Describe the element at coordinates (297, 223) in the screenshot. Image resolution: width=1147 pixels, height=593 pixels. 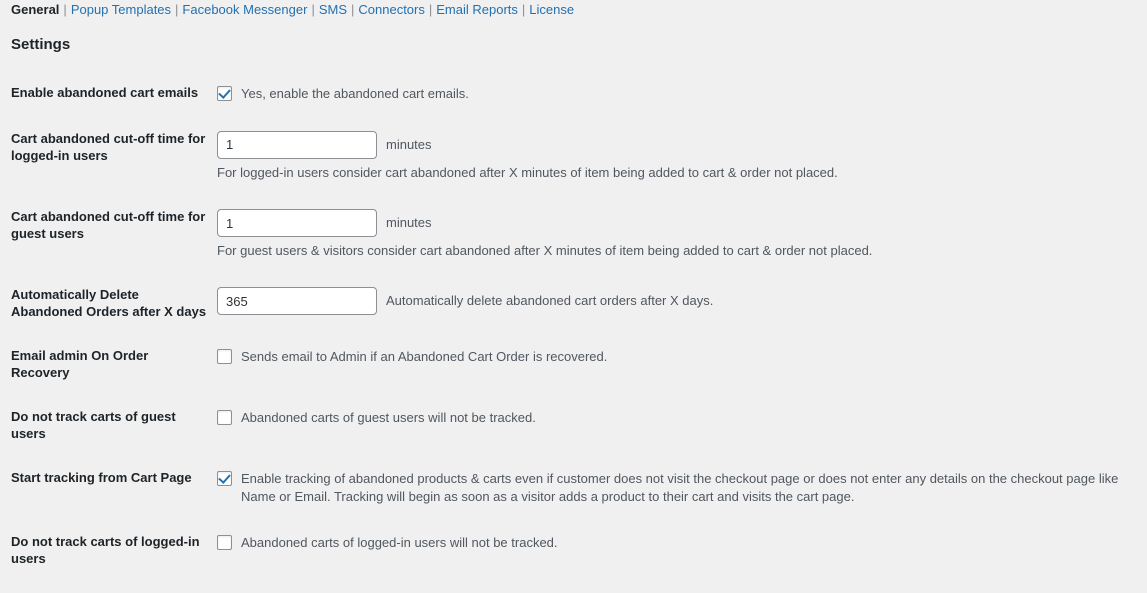
I see `input-cart-abandoned-cut-off-time-for-guest-users` at that location.